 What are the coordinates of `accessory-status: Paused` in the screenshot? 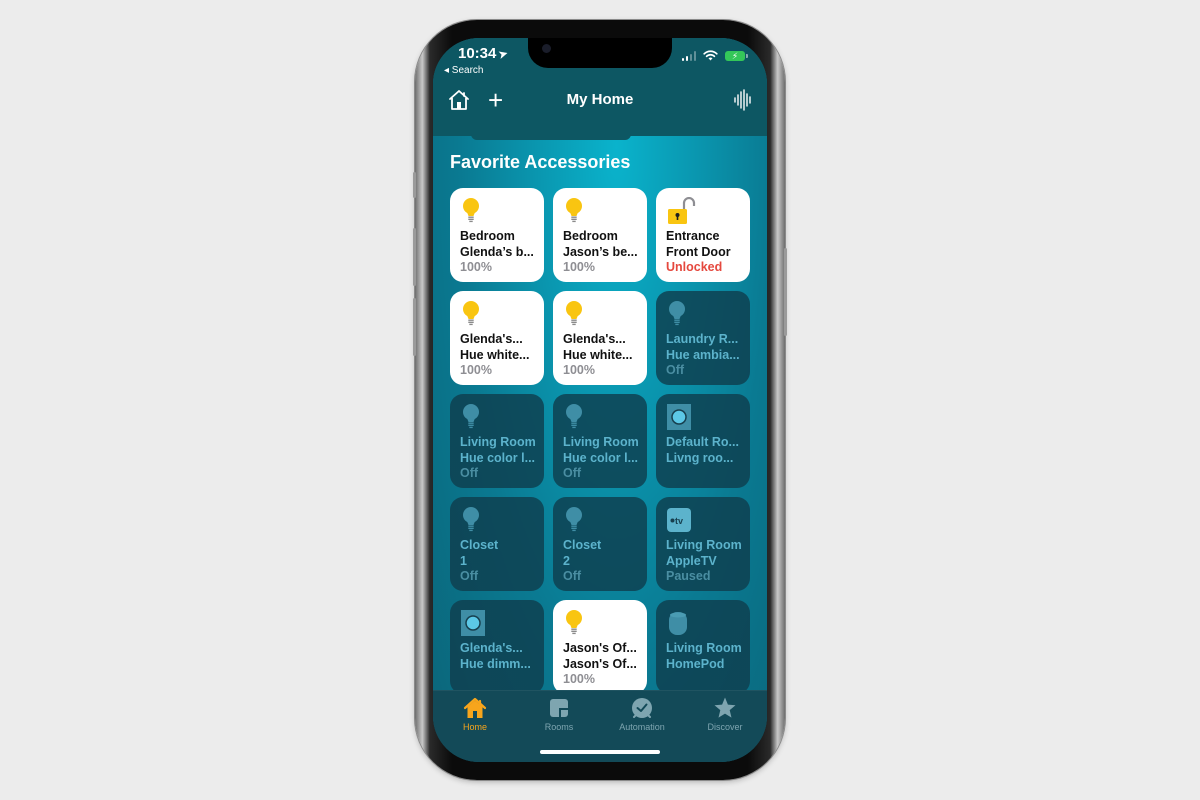 It's located at (688, 576).